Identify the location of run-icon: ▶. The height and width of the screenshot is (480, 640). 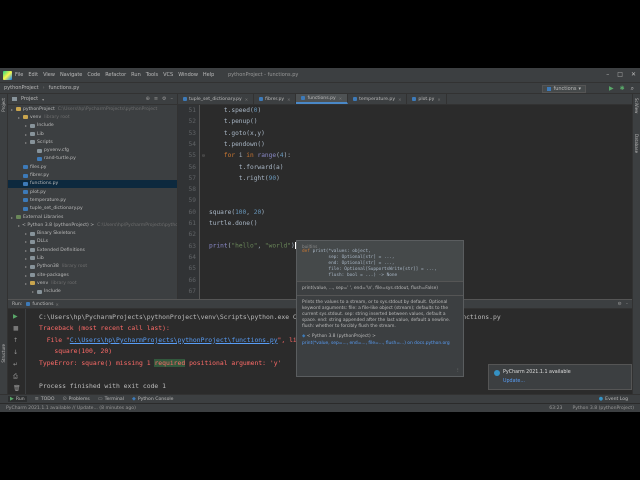
(611, 89).